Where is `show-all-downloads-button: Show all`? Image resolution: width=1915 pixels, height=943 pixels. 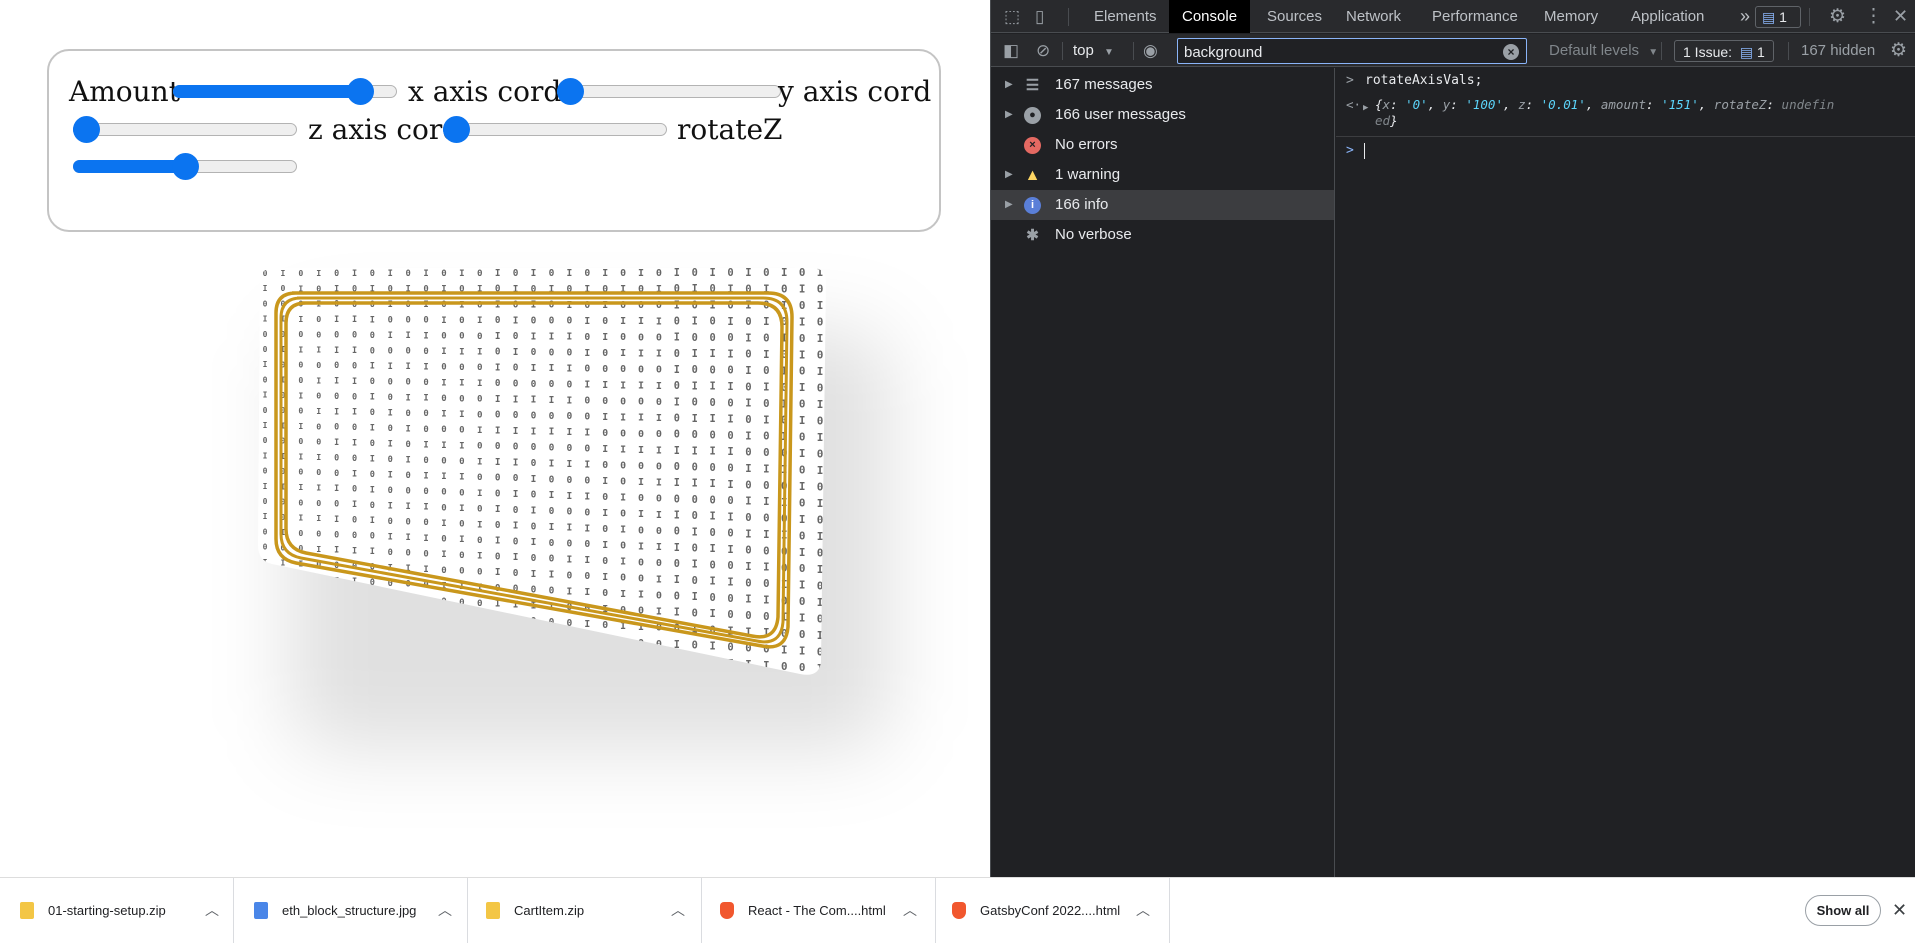 show-all-downloads-button: Show all is located at coordinates (1843, 910).